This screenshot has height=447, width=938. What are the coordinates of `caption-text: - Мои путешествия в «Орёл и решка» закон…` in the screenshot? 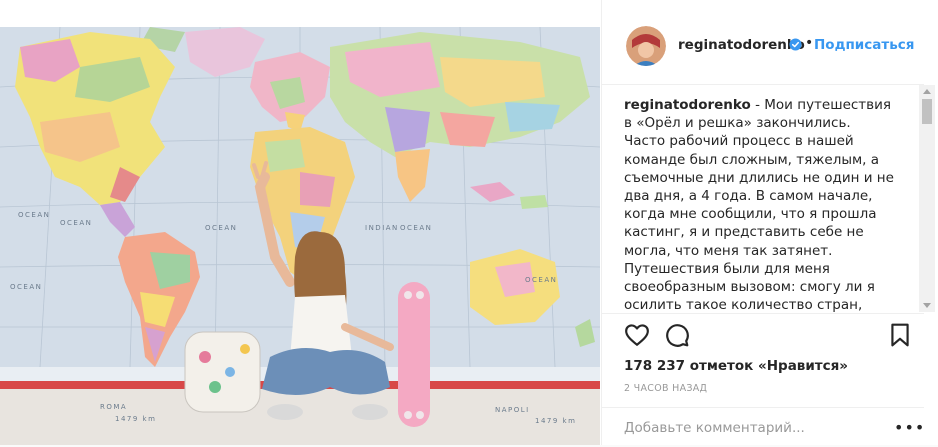 It's located at (759, 204).